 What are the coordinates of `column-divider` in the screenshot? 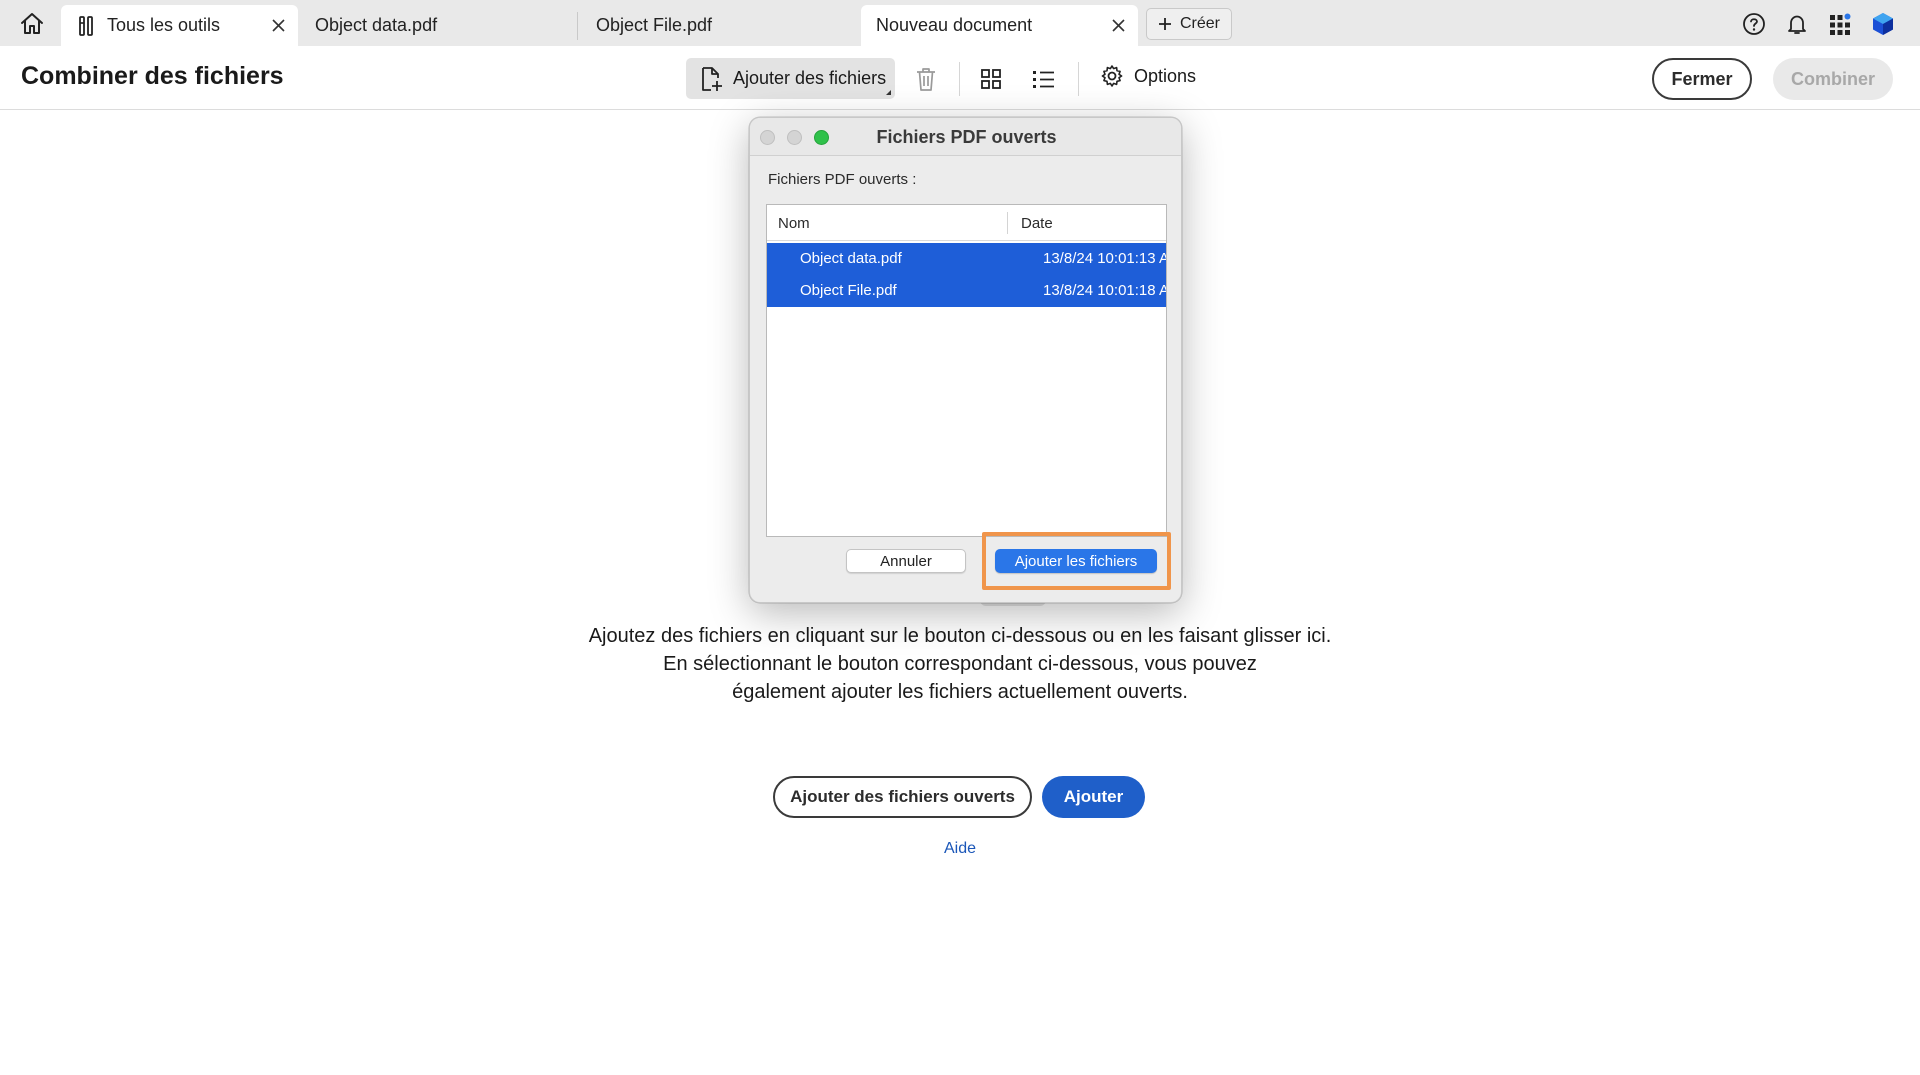 It's located at (1007, 223).